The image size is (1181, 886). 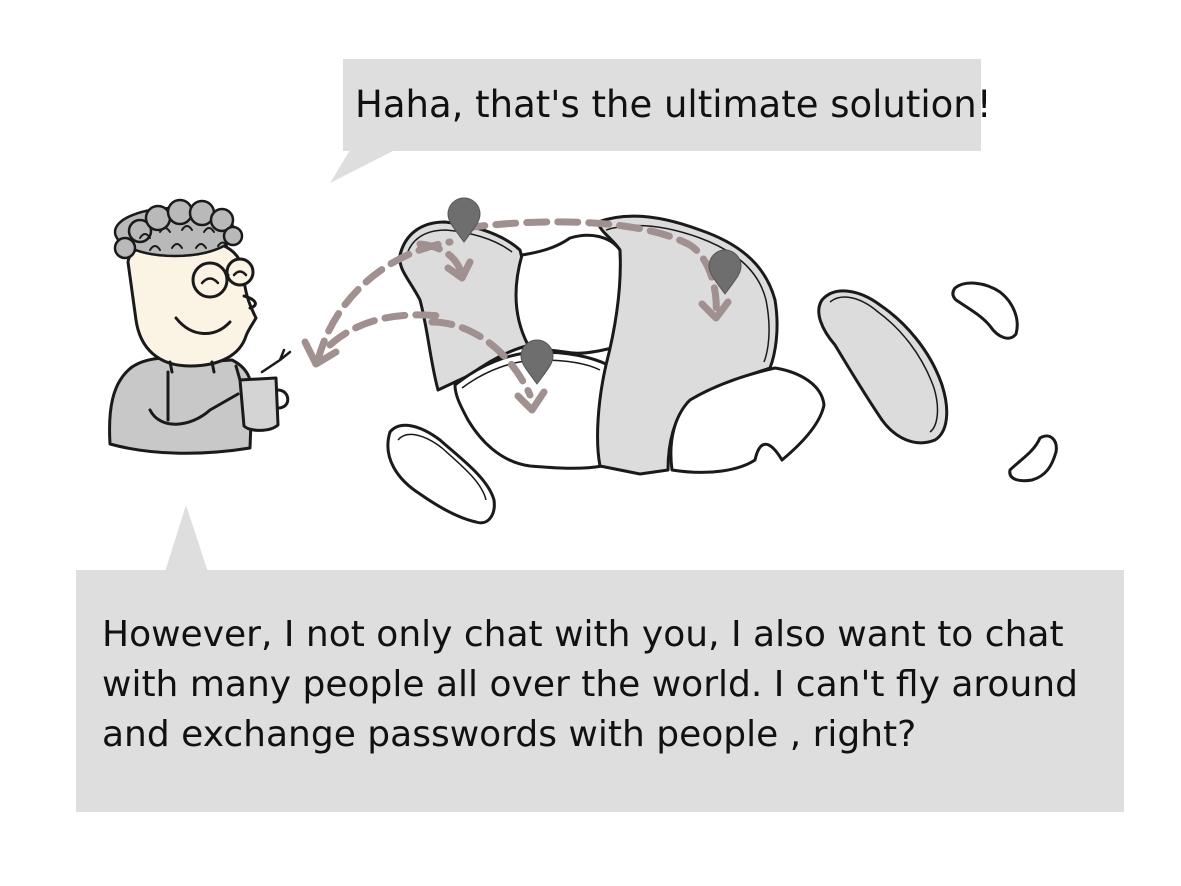 I want to click on speech-text-top: Haha, that's the ultimate solution!, so click(x=673, y=104).